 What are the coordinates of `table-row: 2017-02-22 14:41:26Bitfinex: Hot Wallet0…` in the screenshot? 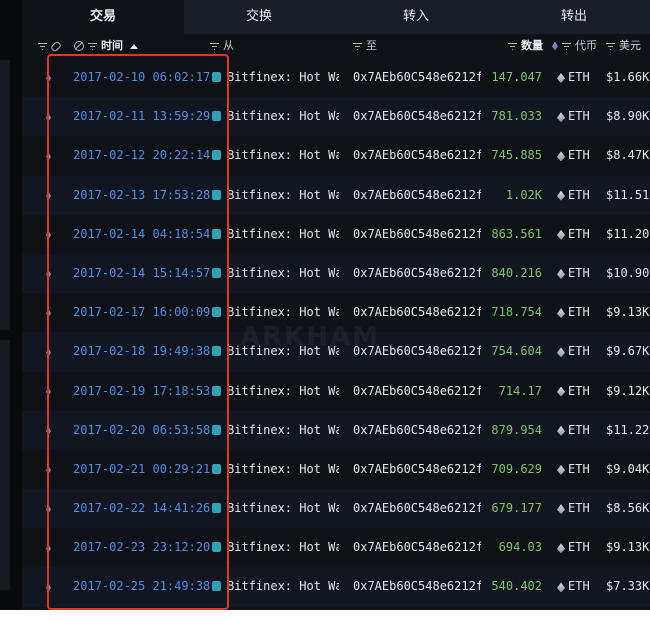 It's located at (336, 509).